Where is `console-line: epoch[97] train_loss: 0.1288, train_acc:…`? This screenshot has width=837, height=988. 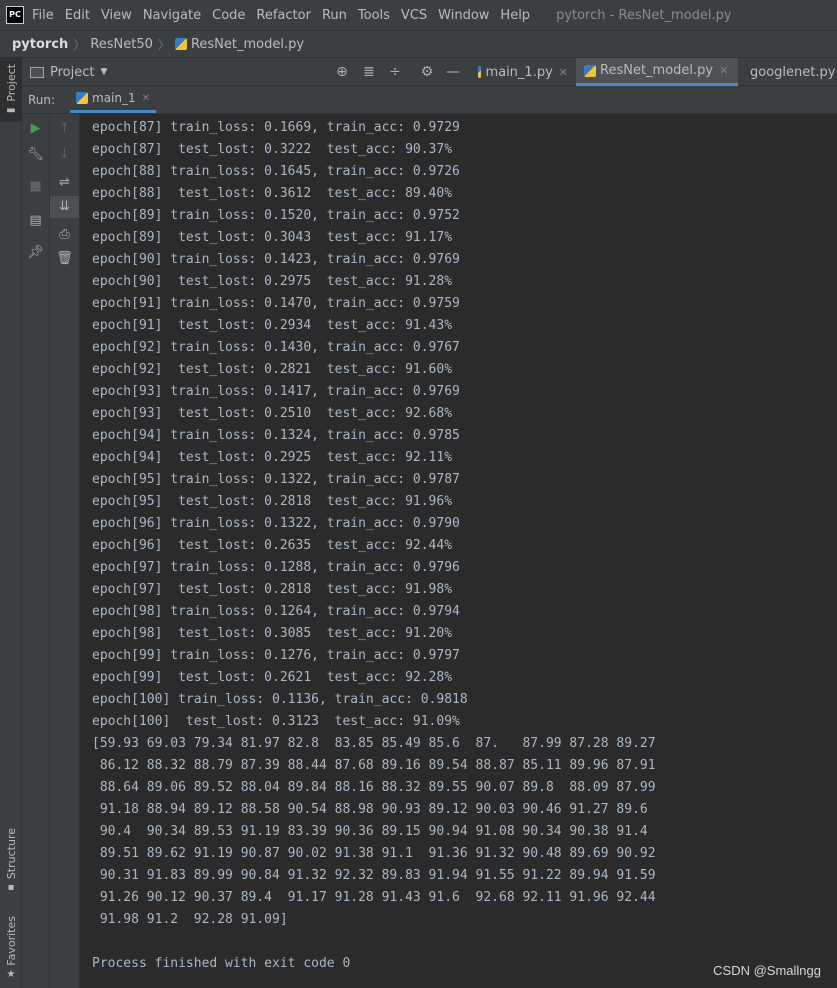
console-line: epoch[97] train_loss: 0.1288, train_acc:… is located at coordinates (276, 567).